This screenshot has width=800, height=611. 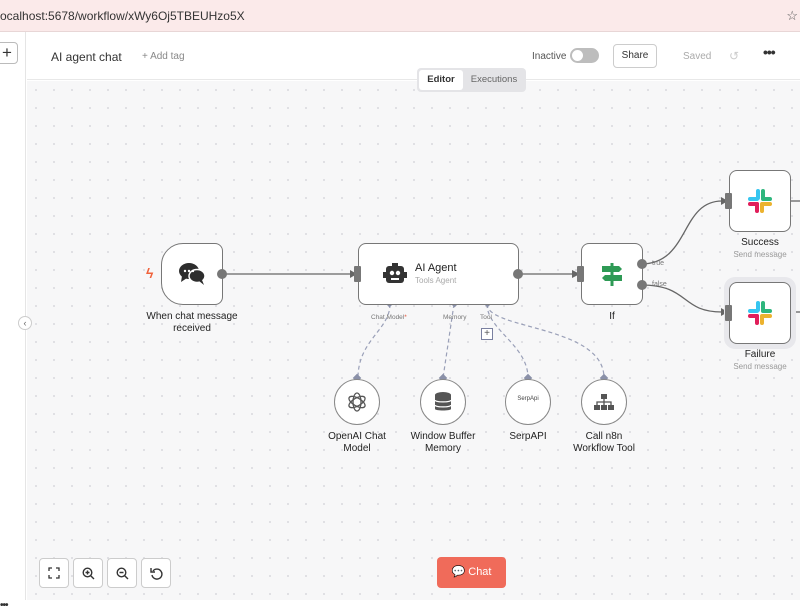 I want to click on trigger-node, so click(x=194, y=274).